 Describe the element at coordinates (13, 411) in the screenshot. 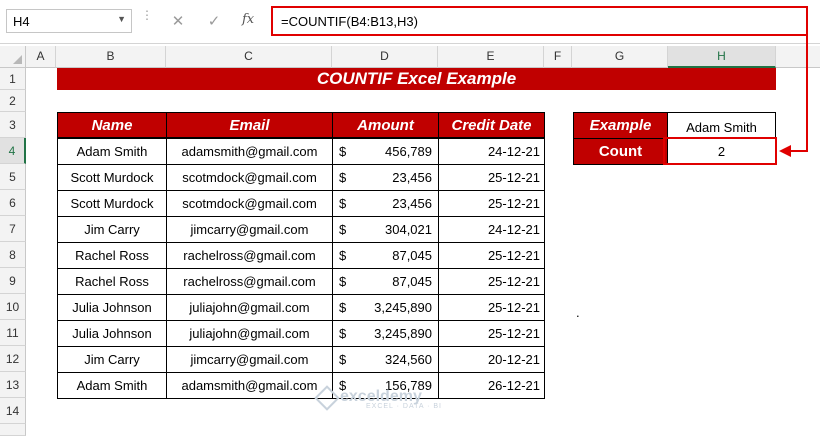

I see `row-header-14: 14` at that location.